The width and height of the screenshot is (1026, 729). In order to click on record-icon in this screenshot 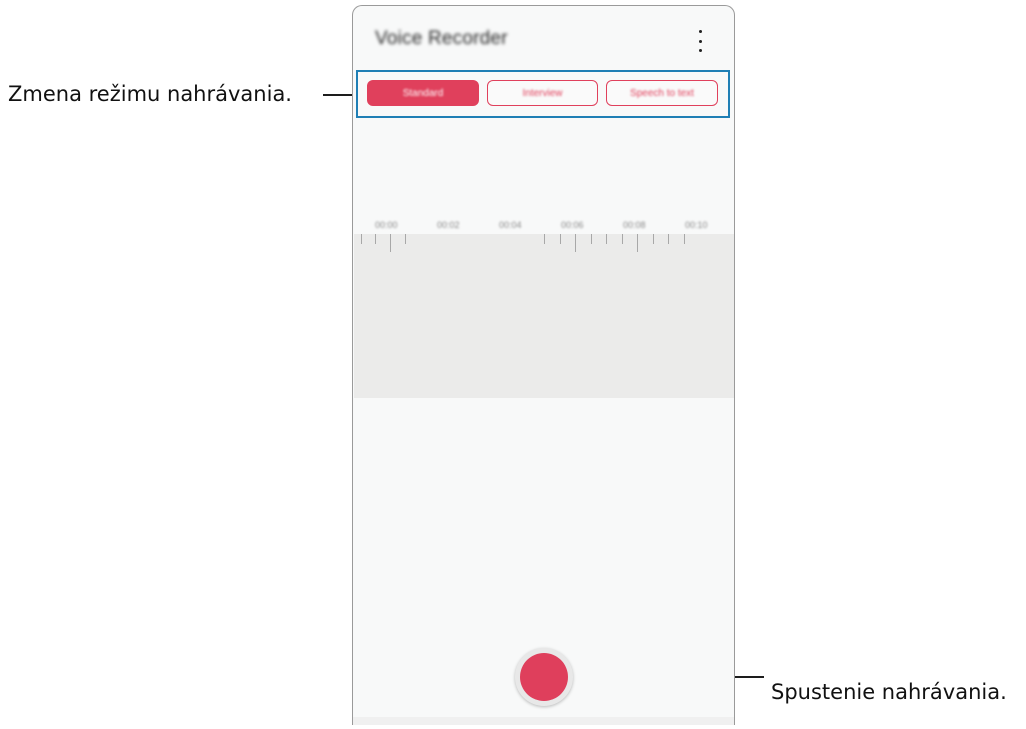, I will do `click(544, 677)`.